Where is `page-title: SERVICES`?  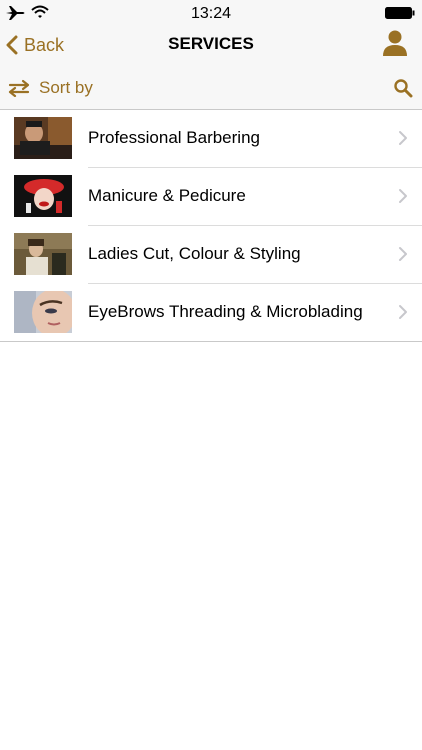 page-title: SERVICES is located at coordinates (211, 43).